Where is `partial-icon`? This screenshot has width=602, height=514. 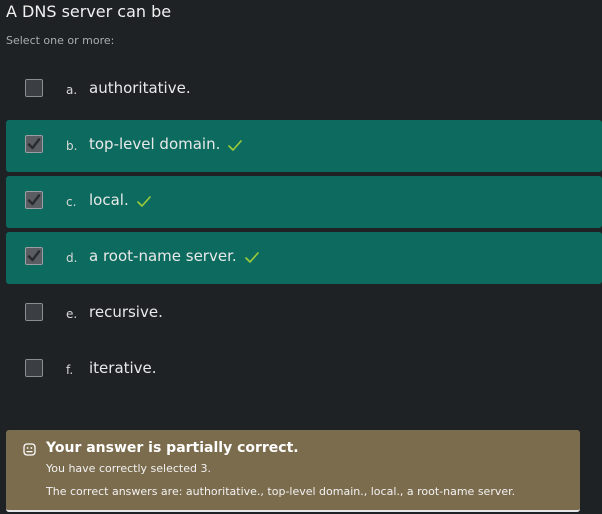 partial-icon is located at coordinates (29, 449).